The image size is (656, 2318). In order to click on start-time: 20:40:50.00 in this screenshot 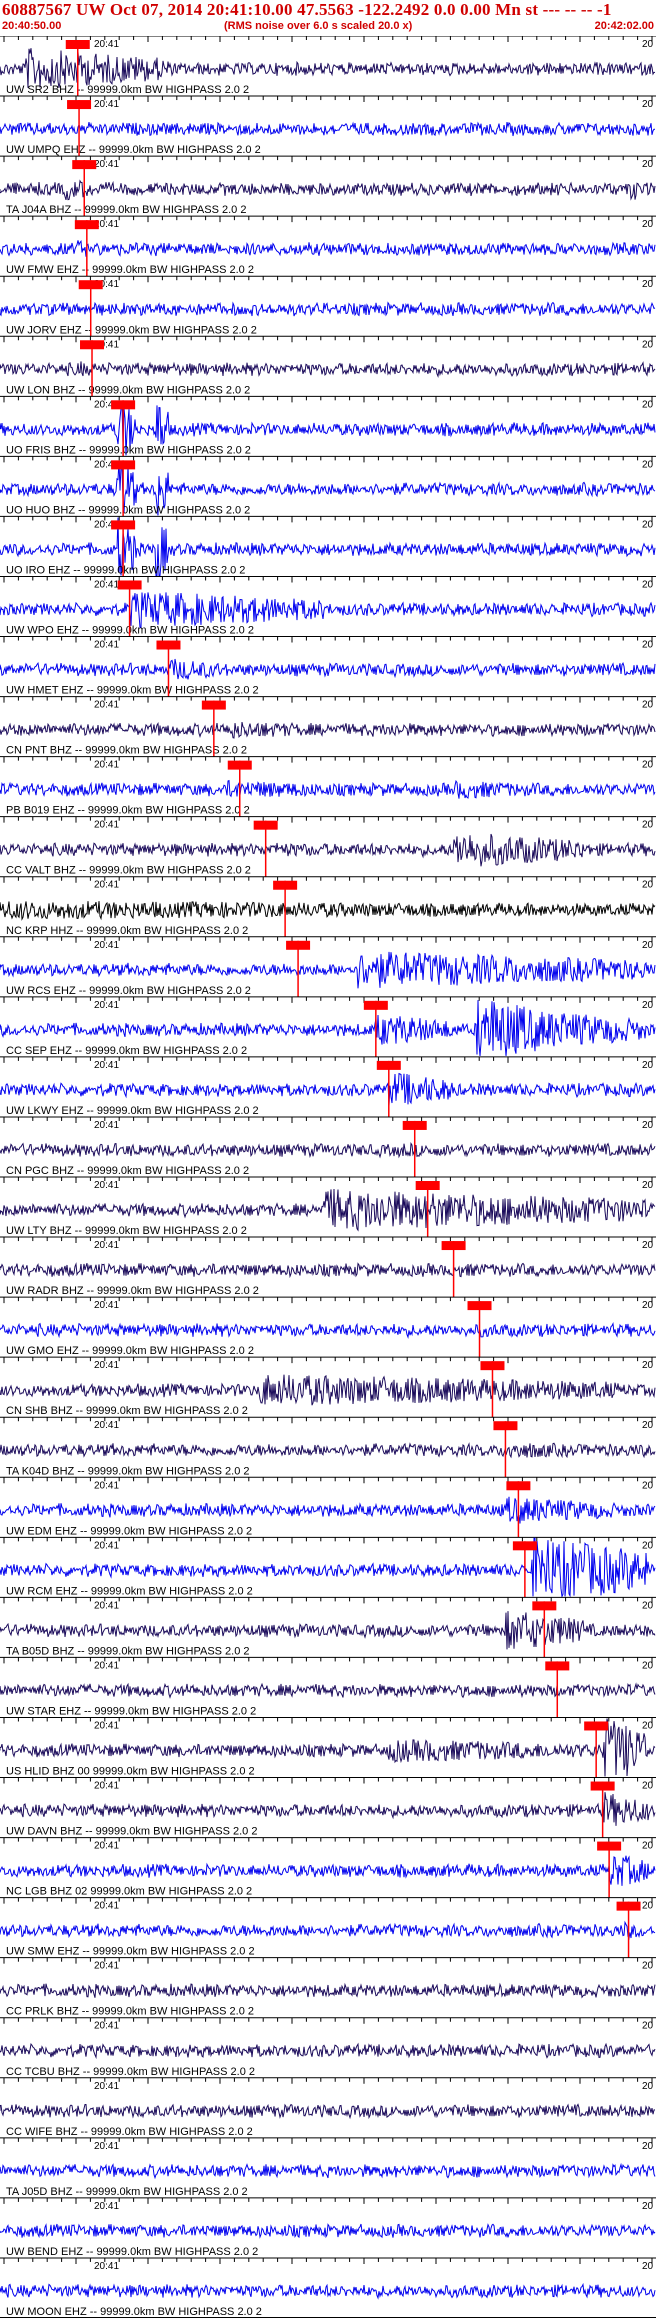, I will do `click(32, 26)`.